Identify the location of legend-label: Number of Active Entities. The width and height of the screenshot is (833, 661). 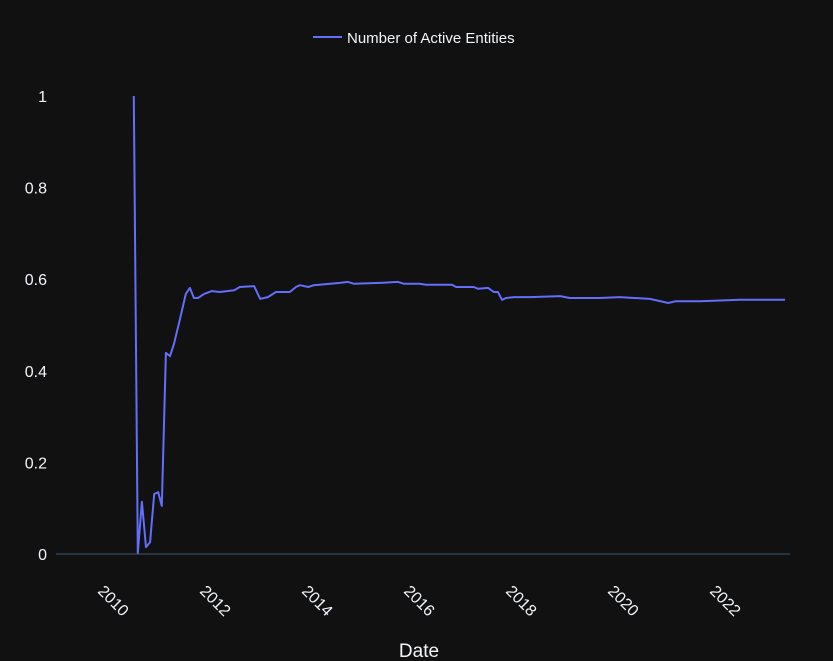
(431, 38).